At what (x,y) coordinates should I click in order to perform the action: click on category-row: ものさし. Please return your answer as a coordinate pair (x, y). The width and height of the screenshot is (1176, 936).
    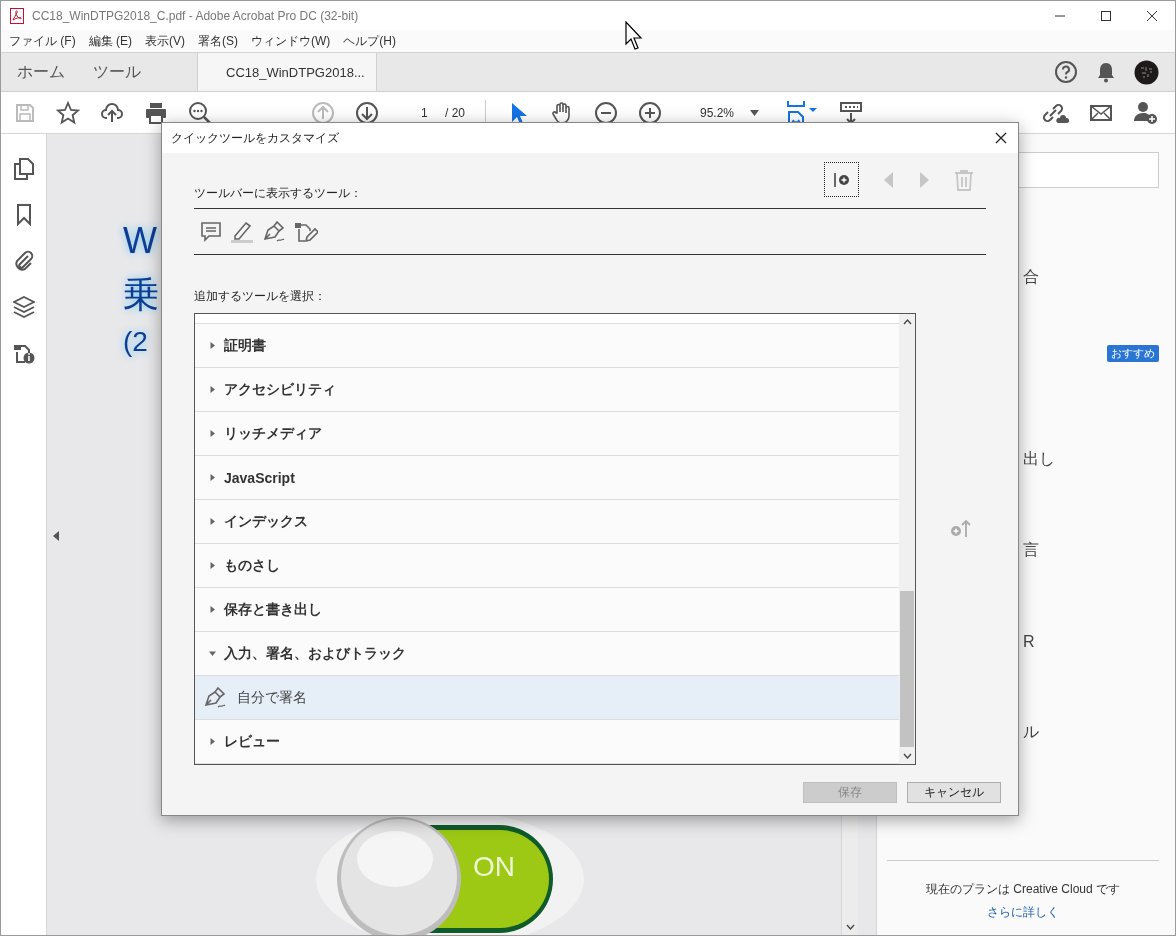
    Looking at the image, I should click on (547, 566).